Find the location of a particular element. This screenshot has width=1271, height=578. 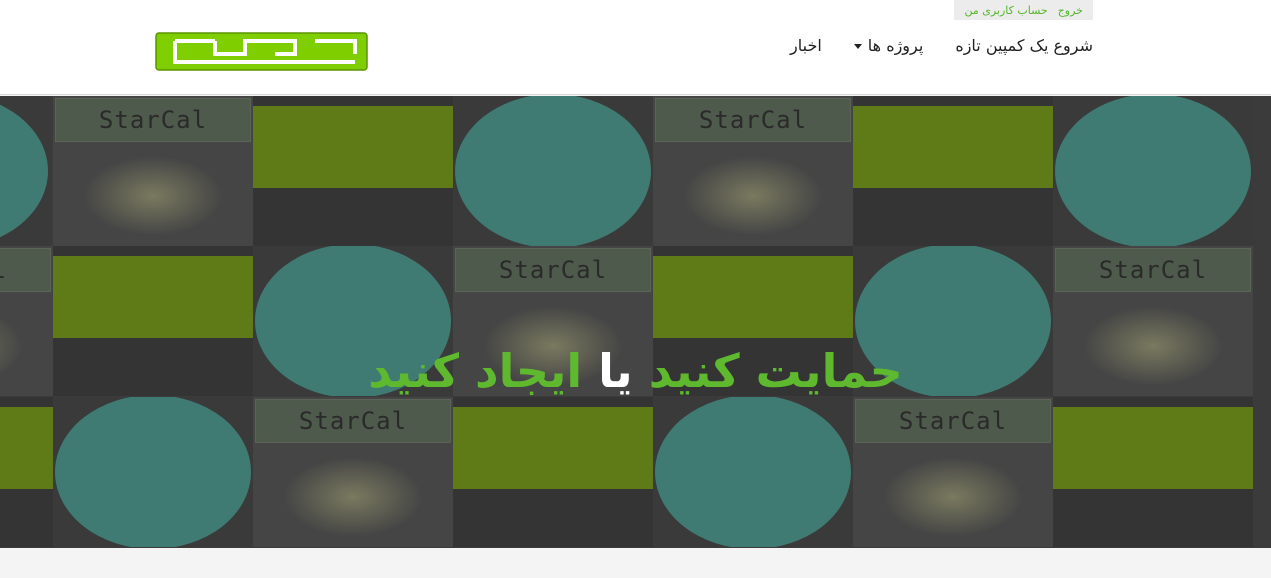

nav-projects: پروژه ها is located at coordinates (888, 45).